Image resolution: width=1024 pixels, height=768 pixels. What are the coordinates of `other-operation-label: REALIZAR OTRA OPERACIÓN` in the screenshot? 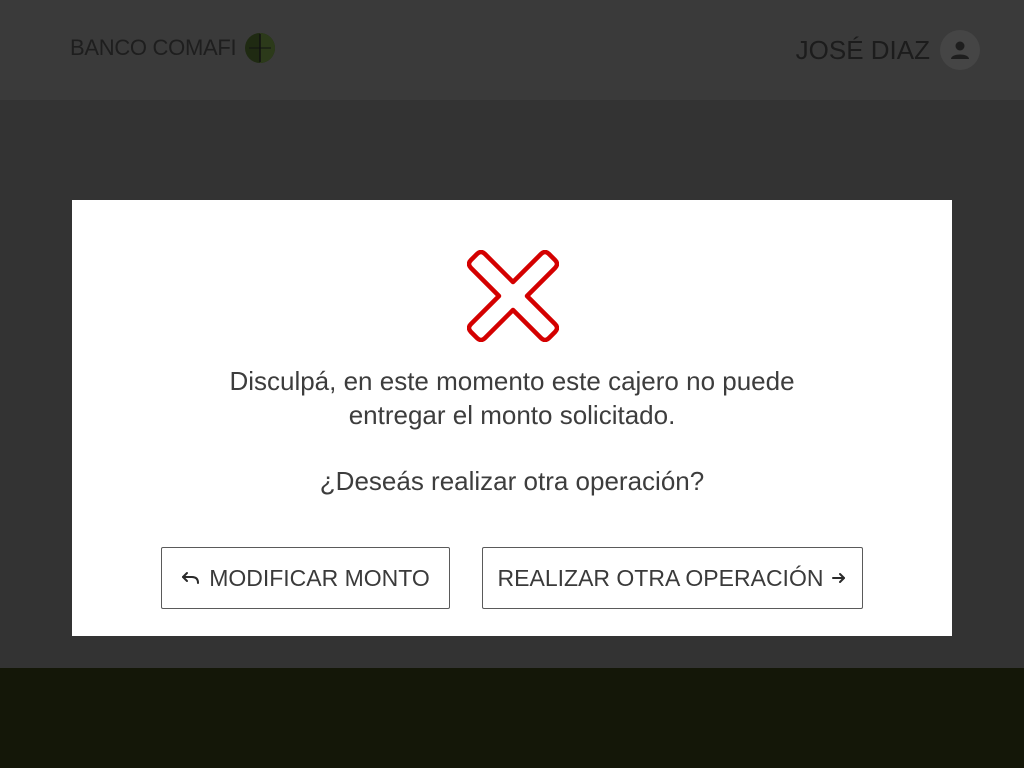 It's located at (660, 577).